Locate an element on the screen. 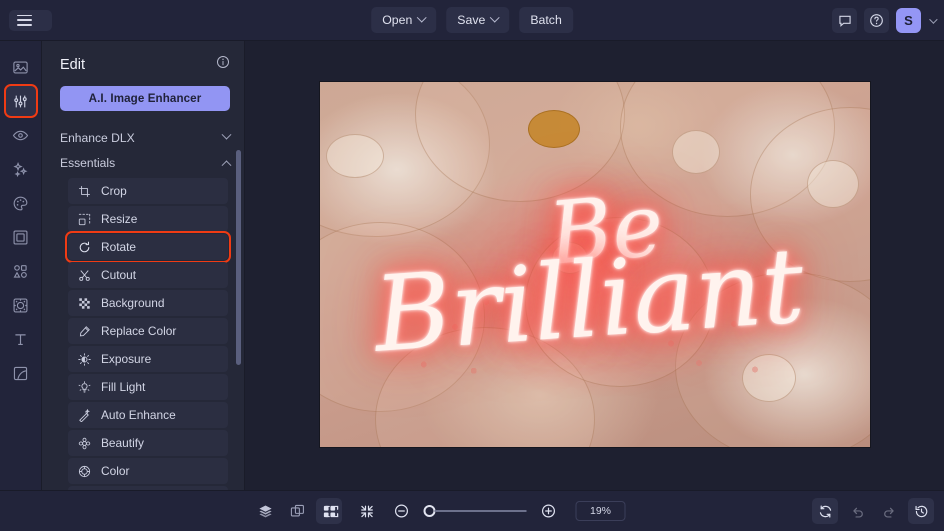 Image resolution: width=944 pixels, height=531 pixels. account-actions-group: S is located at coordinates (885, 20).